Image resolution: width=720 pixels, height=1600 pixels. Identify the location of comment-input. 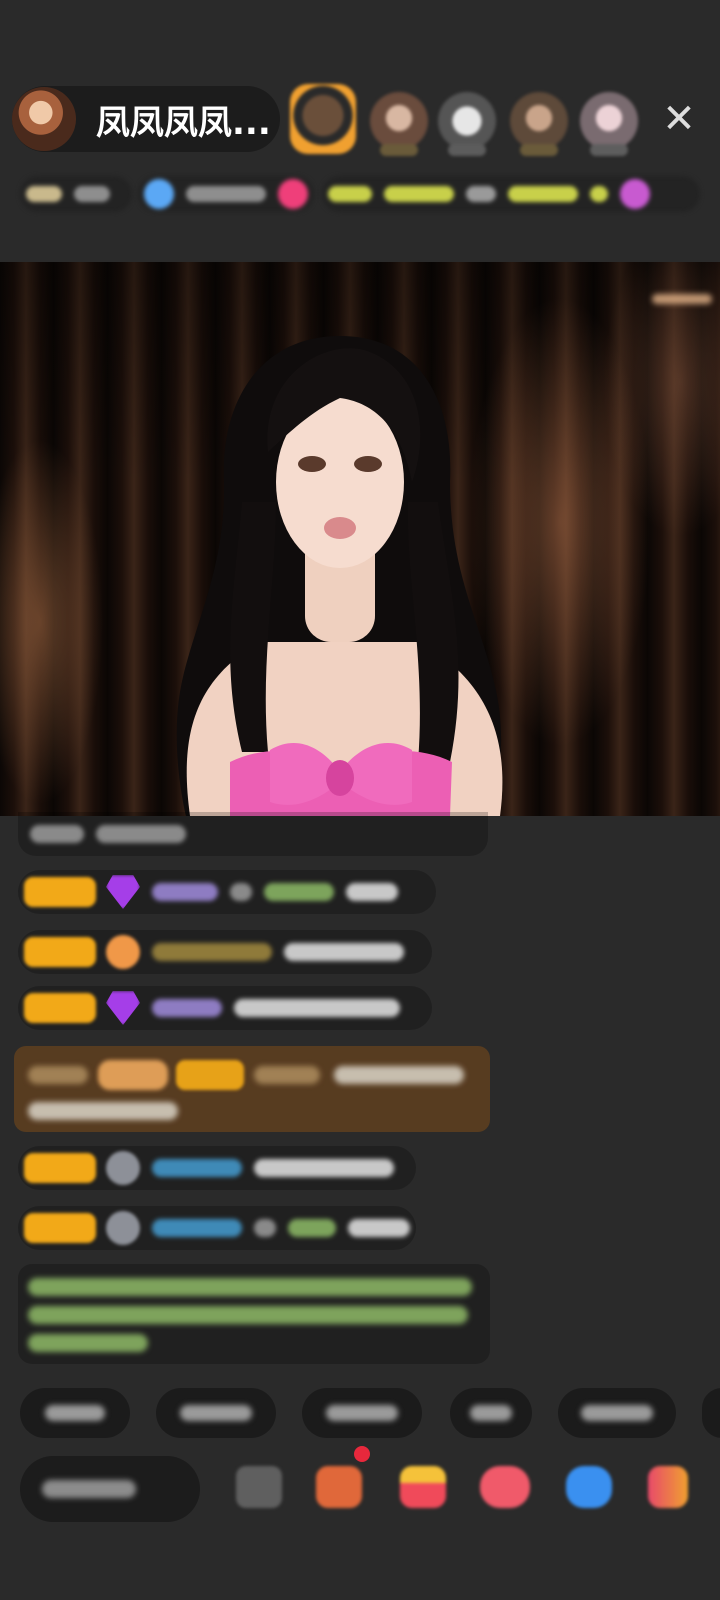
(110, 1489).